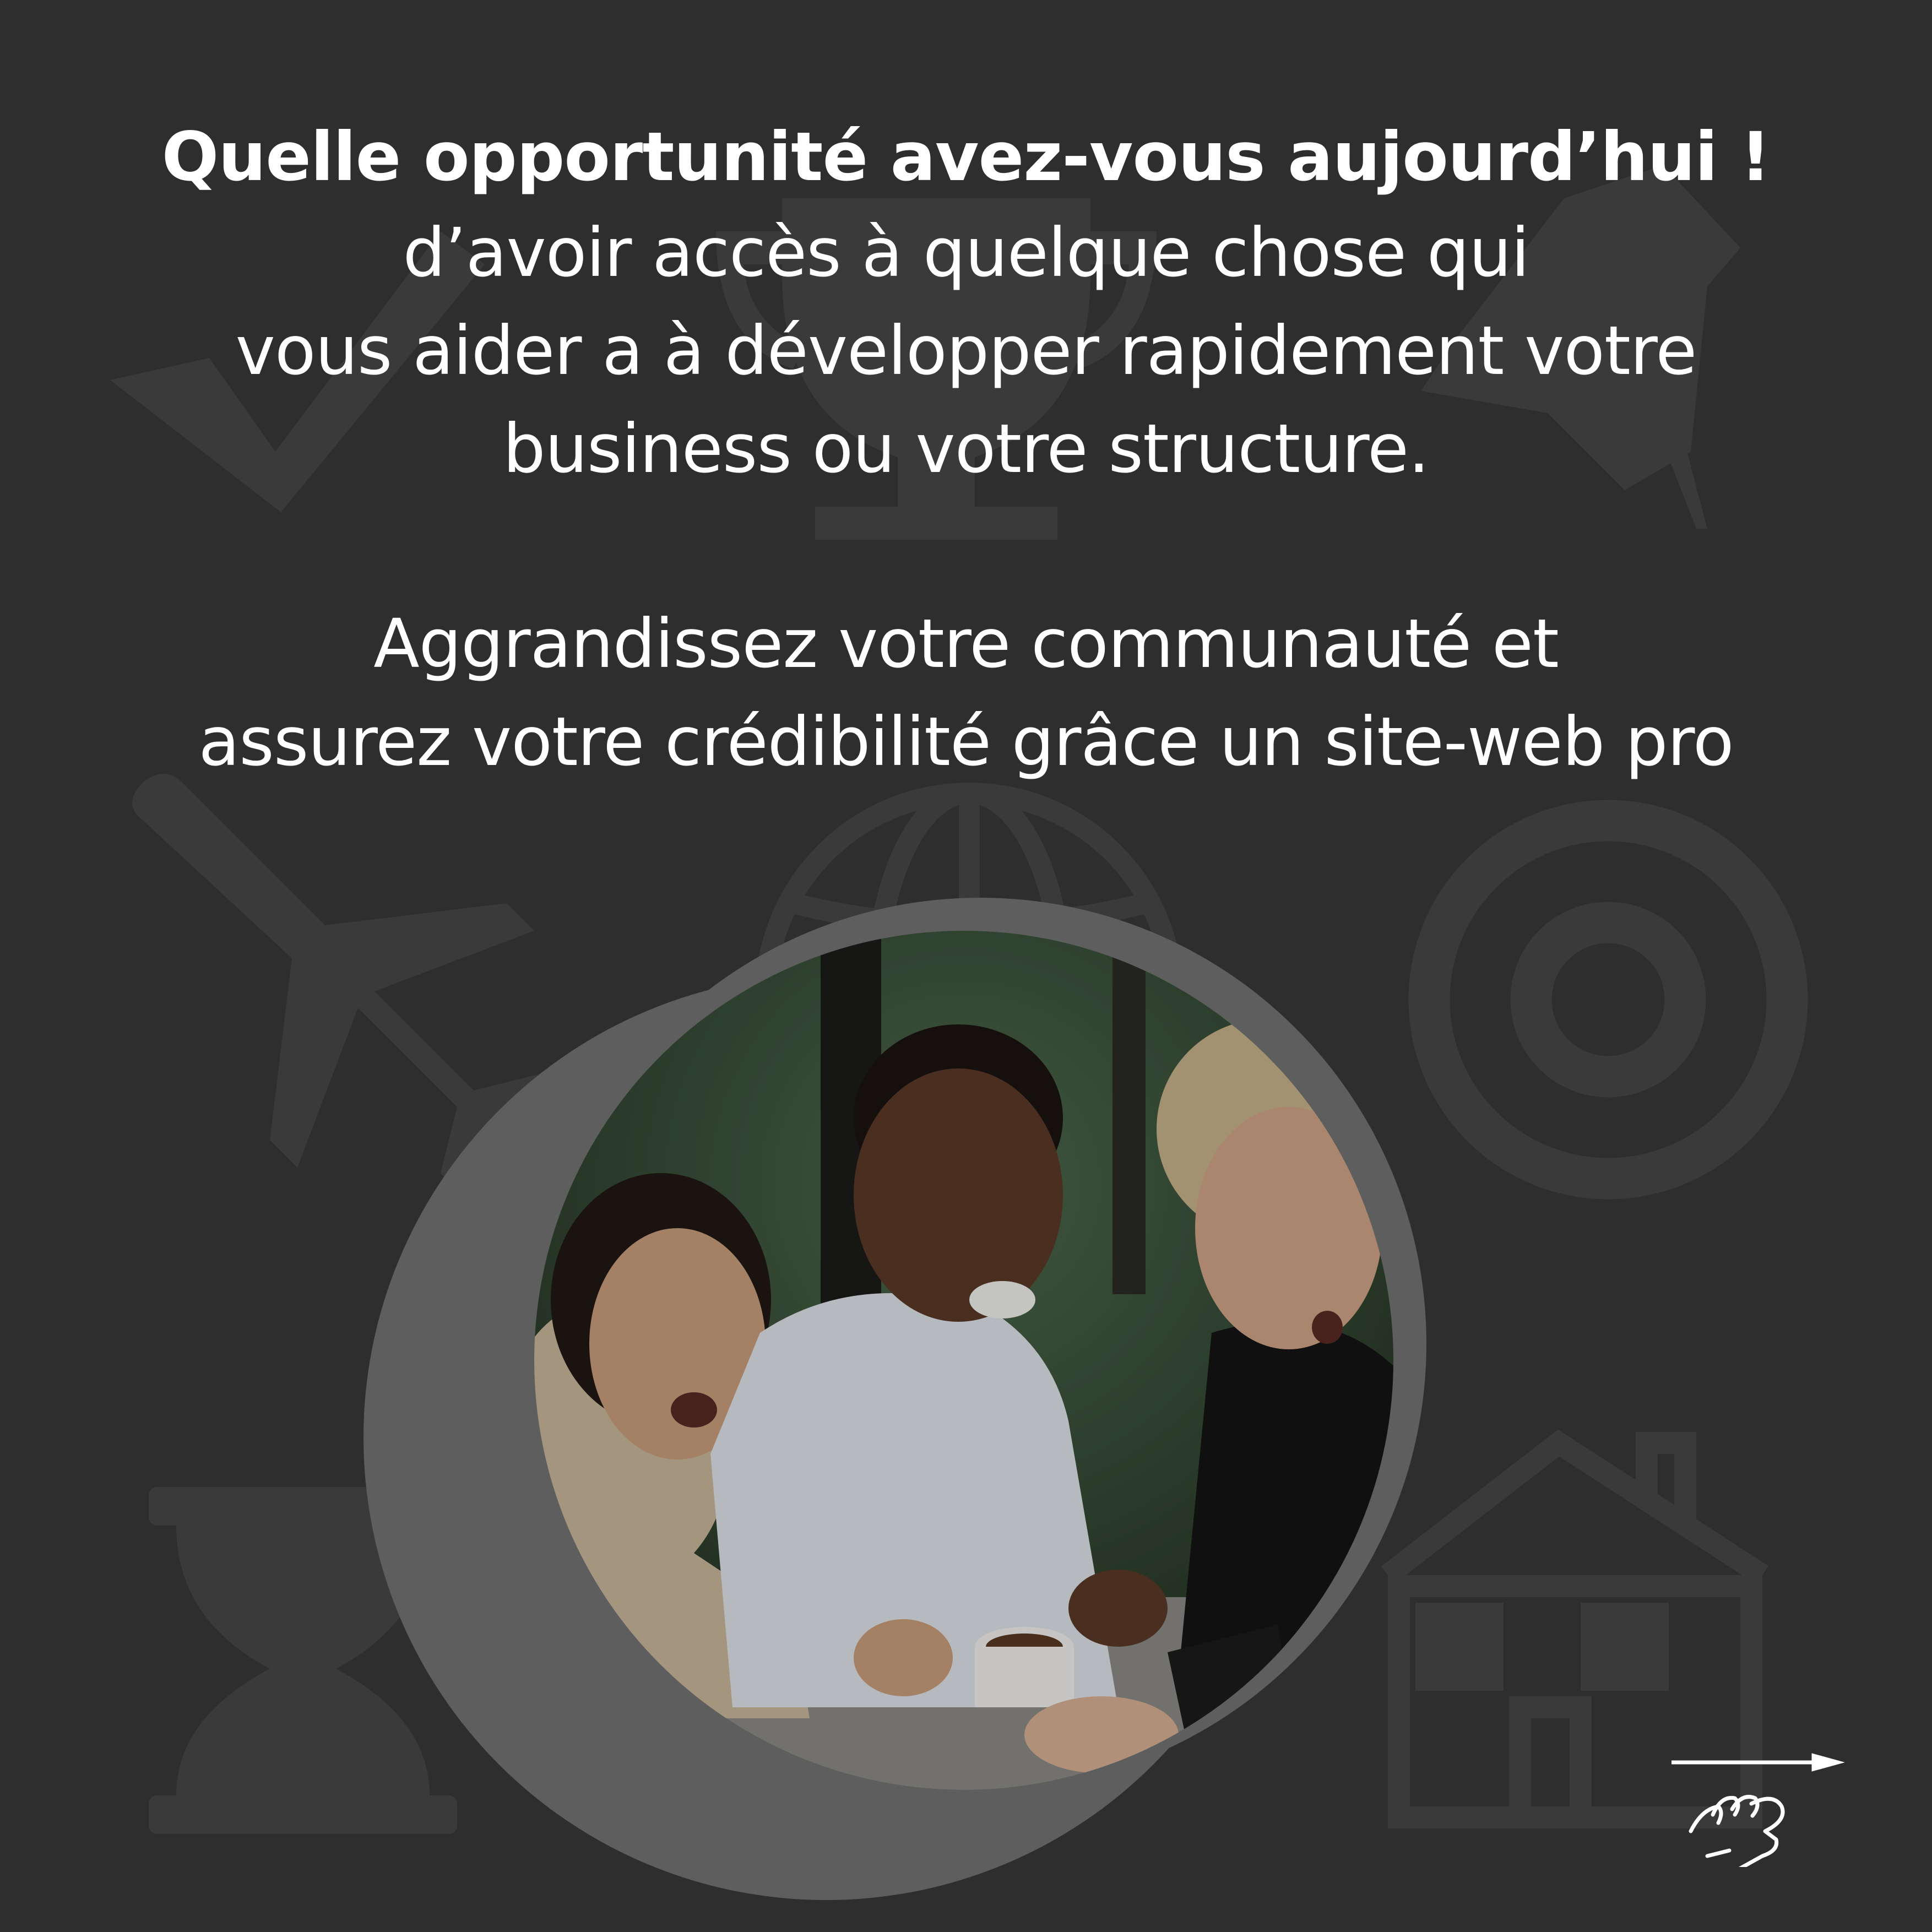 The image size is (1932, 1932). Describe the element at coordinates (966, 644) in the screenshot. I see `body-line-4: Aggrandissez votre communauté et` at that location.